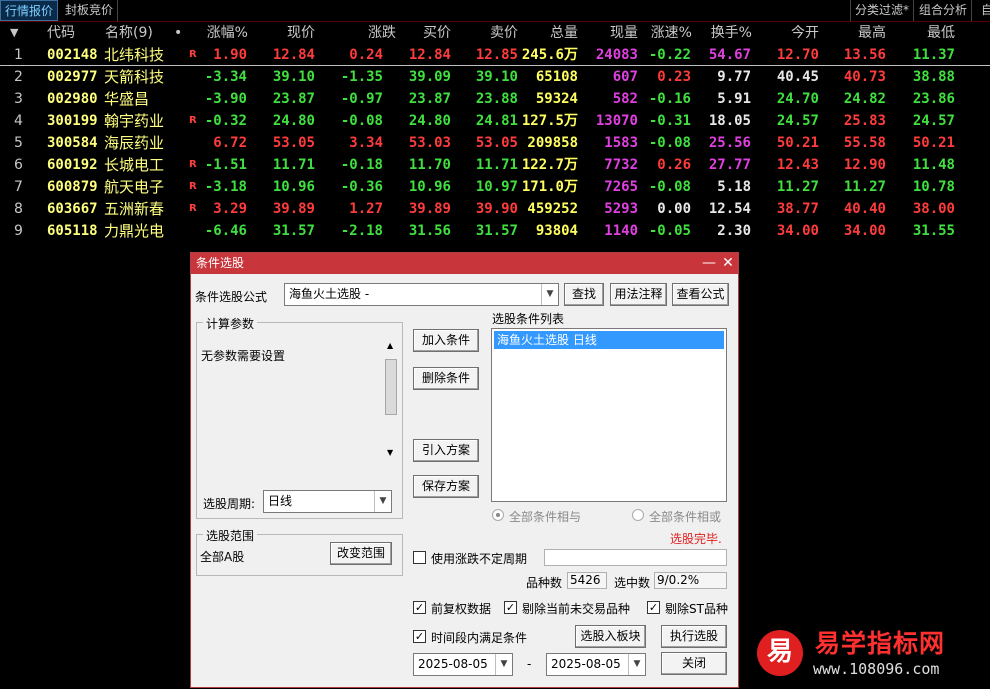  I want to click on col-change: 涨跌, so click(382, 33).